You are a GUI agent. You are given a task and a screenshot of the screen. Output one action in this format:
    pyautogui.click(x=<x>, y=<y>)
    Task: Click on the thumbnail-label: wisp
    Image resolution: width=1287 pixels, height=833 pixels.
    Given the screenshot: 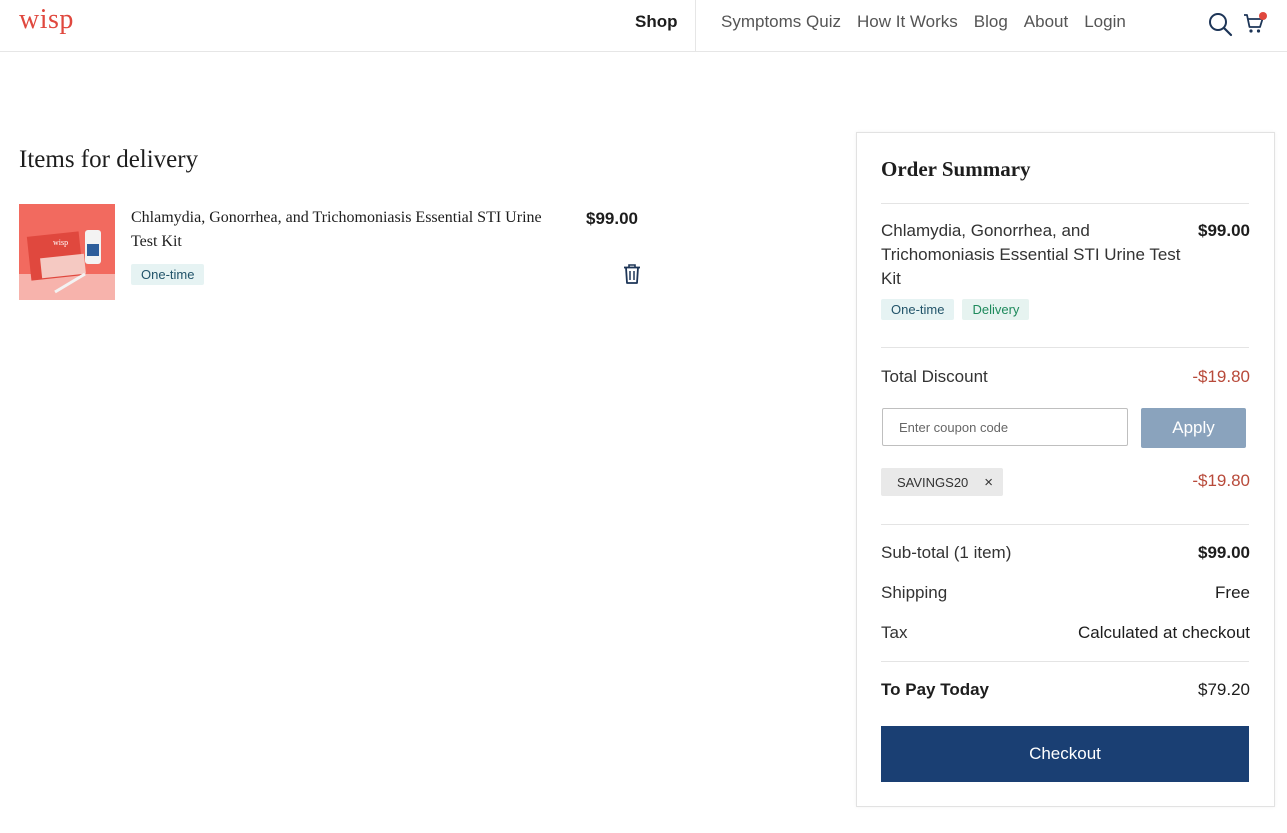 What is the action you would take?
    pyautogui.click(x=61, y=242)
    